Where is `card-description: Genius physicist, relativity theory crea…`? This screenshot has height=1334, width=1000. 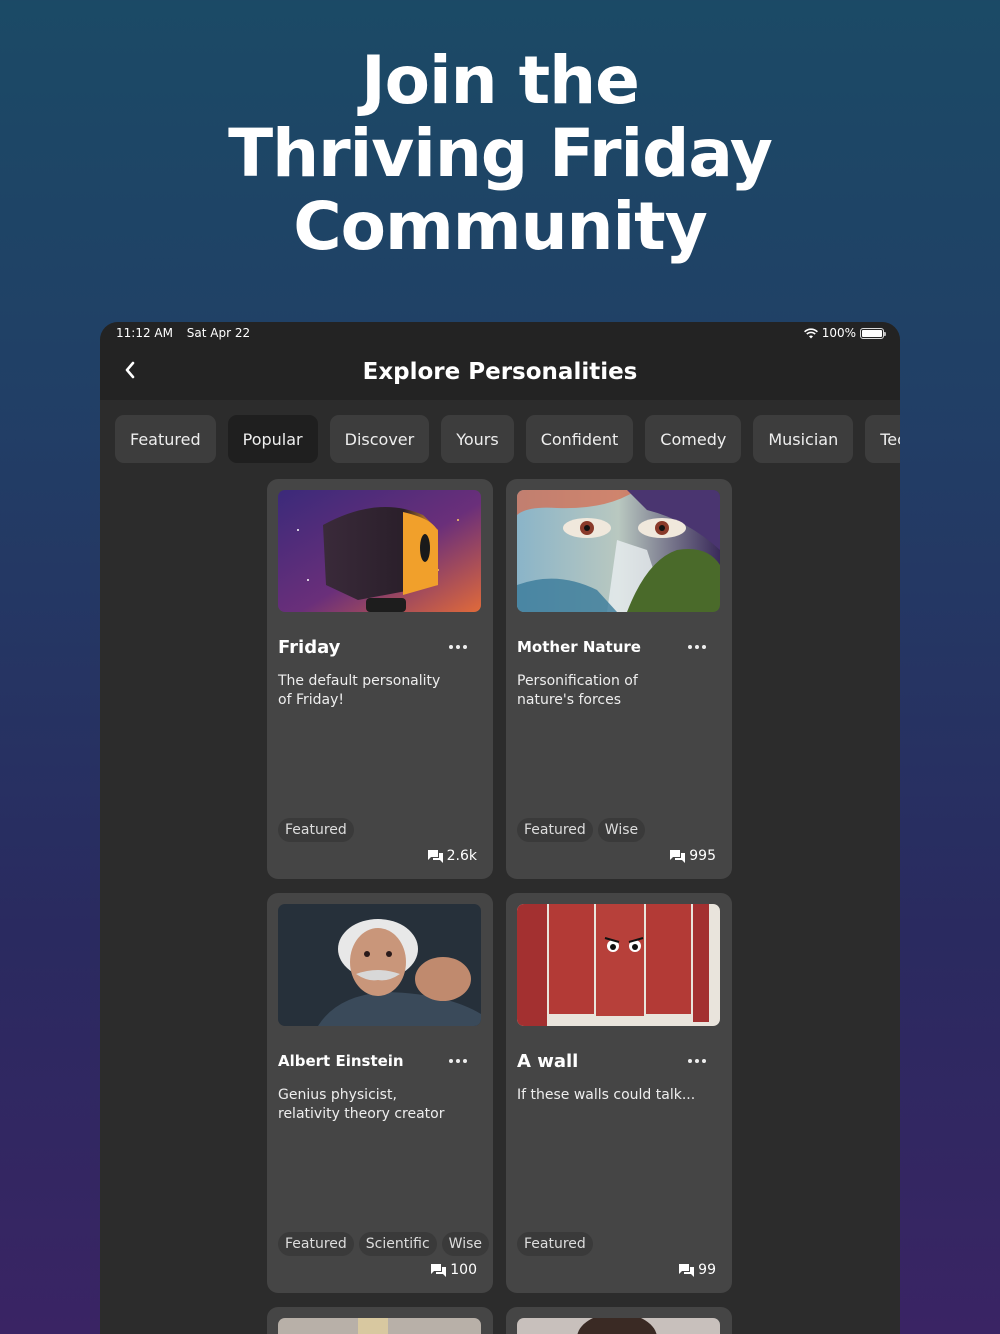
card-description: Genius physicist, relativity theory crea… is located at coordinates (361, 1104).